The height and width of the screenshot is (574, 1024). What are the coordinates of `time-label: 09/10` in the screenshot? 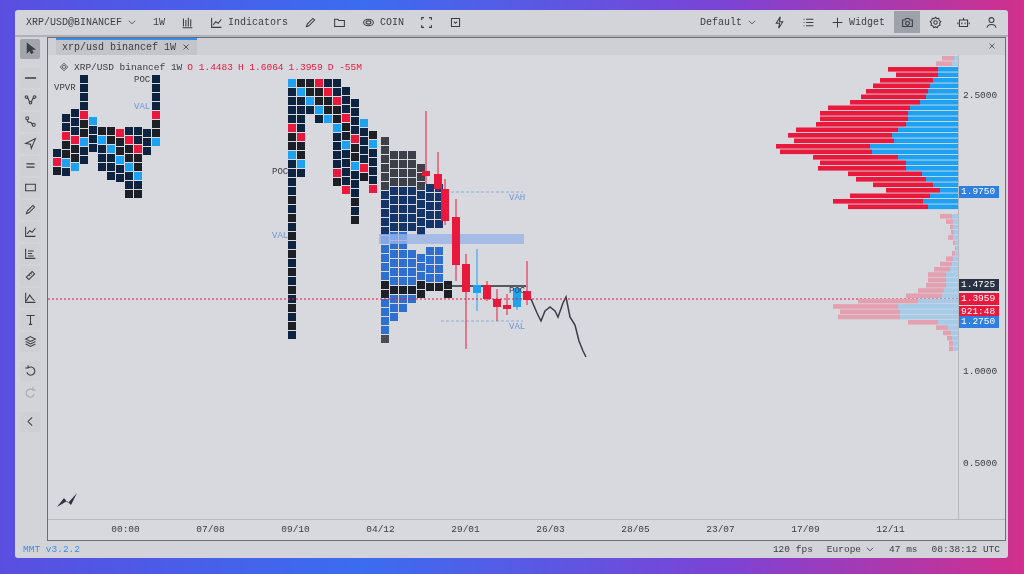 It's located at (295, 530).